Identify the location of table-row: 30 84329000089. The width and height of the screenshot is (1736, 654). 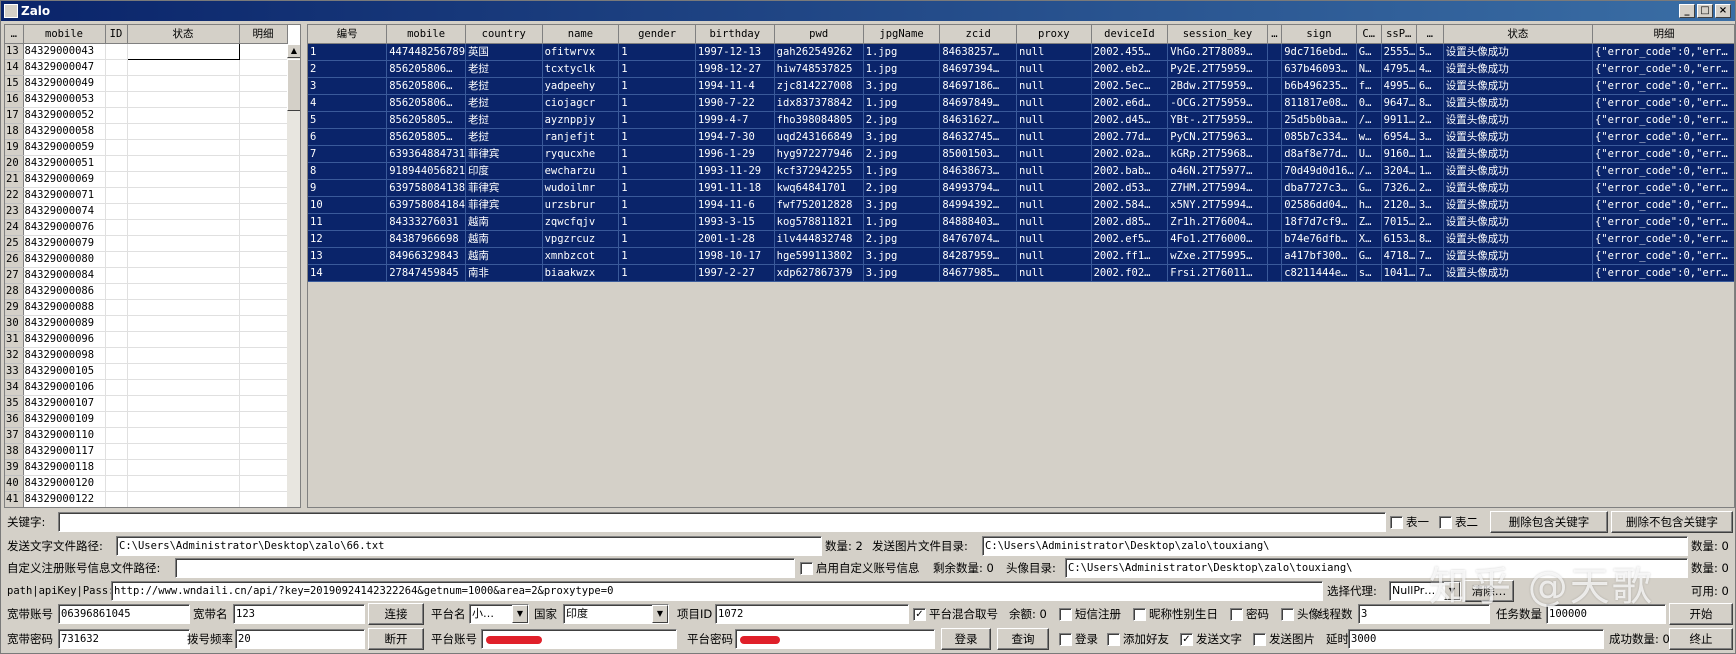
(146, 323).